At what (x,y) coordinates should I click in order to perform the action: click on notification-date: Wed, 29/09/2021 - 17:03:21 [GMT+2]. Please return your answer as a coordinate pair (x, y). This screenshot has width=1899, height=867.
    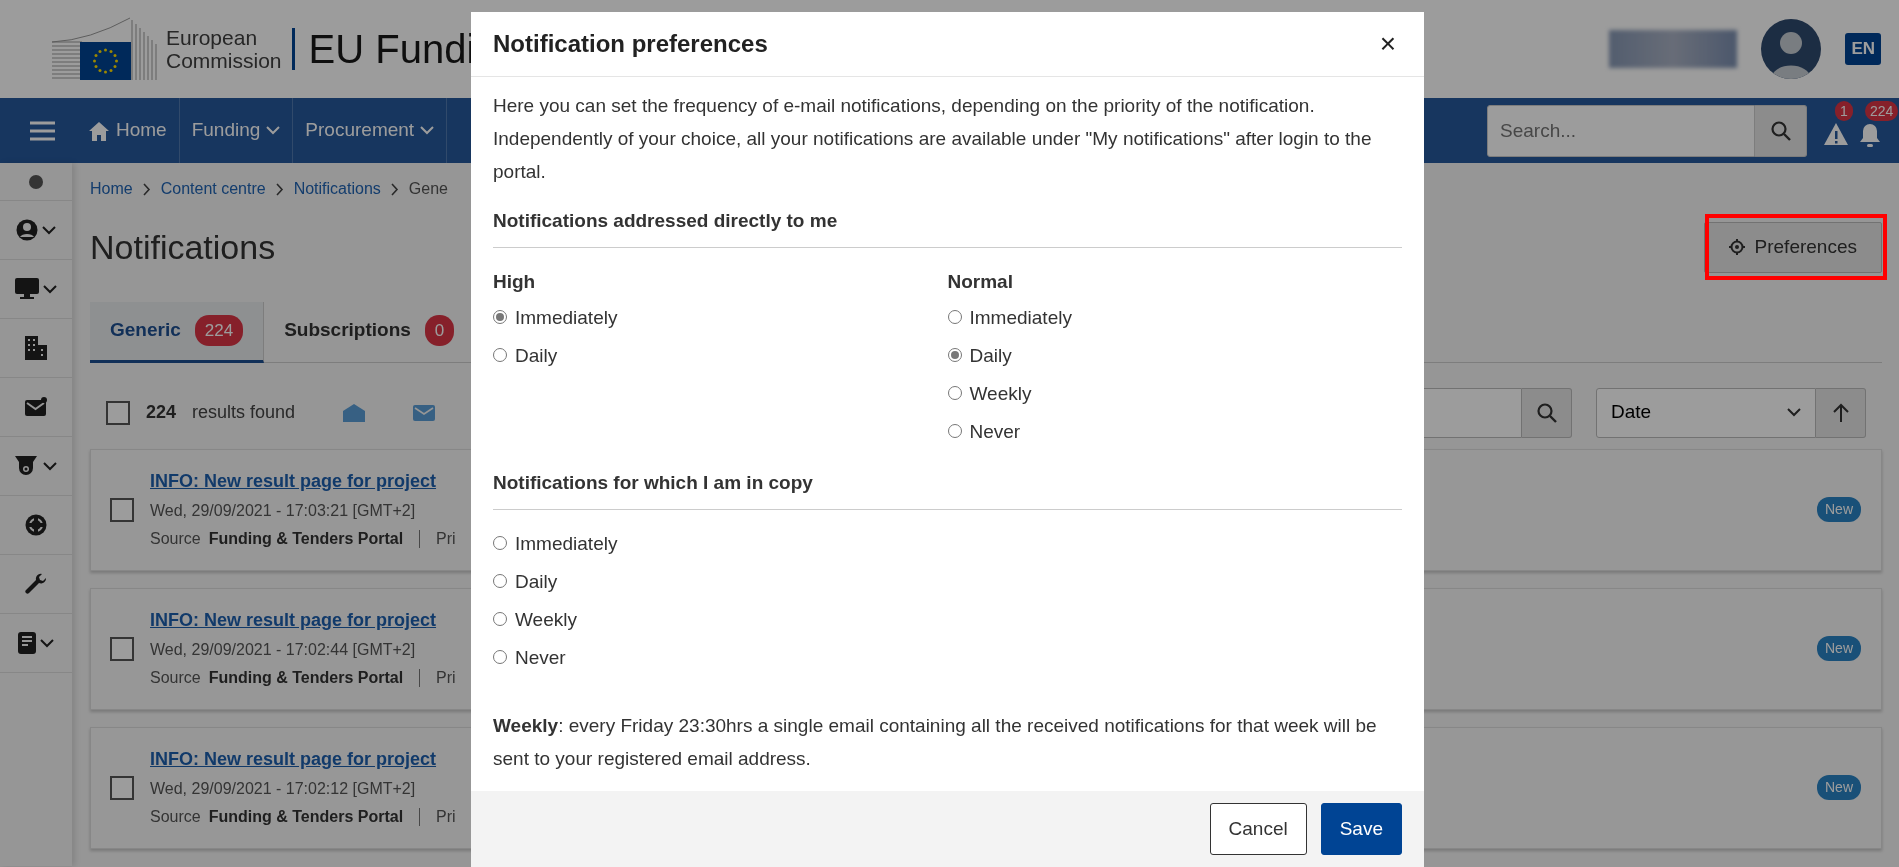
    Looking at the image, I should click on (283, 511).